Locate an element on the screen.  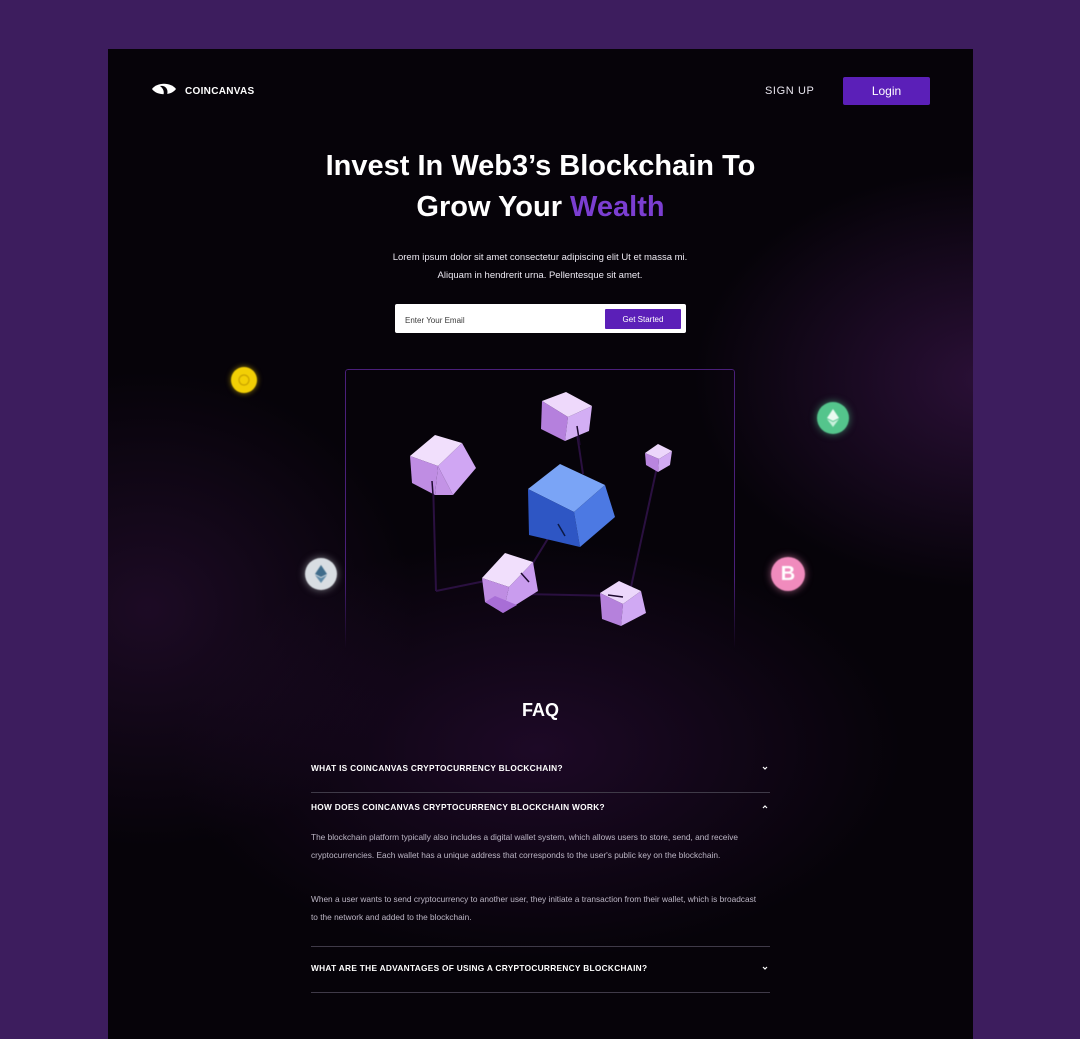
cube-center-blue is located at coordinates (571, 505).